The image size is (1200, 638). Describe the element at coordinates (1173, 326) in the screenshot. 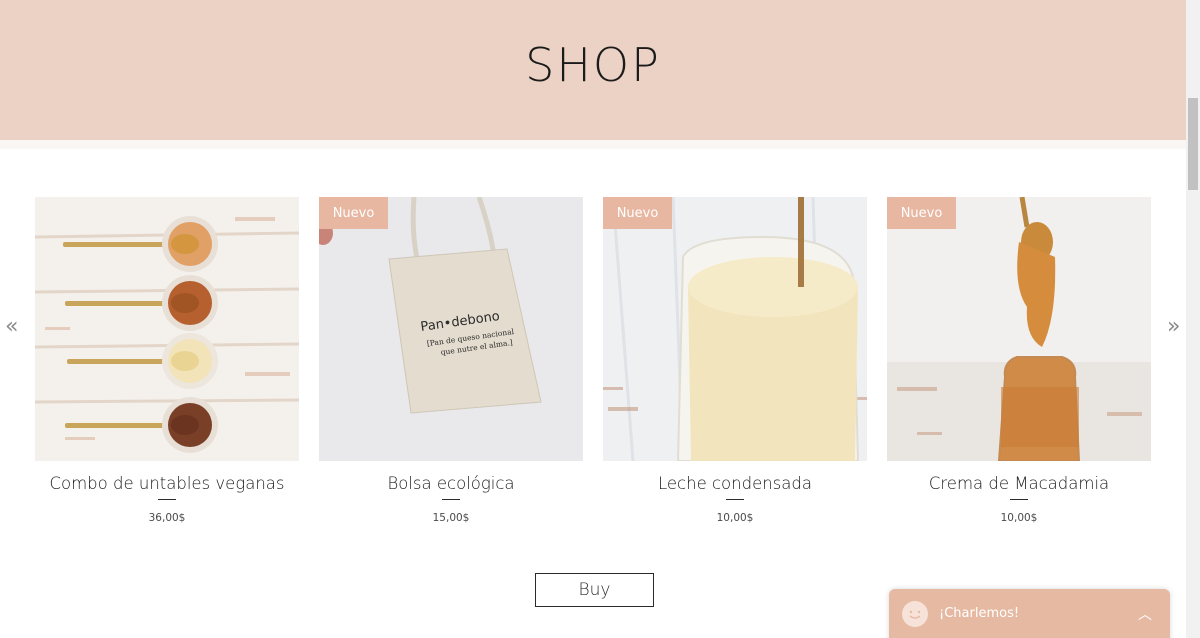

I see `gallery-next-arrow-icon: »` at that location.